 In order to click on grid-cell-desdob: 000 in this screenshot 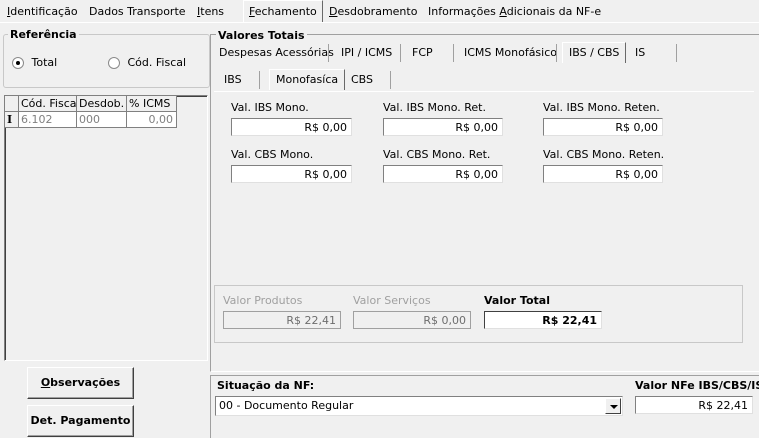, I will do `click(102, 120)`.